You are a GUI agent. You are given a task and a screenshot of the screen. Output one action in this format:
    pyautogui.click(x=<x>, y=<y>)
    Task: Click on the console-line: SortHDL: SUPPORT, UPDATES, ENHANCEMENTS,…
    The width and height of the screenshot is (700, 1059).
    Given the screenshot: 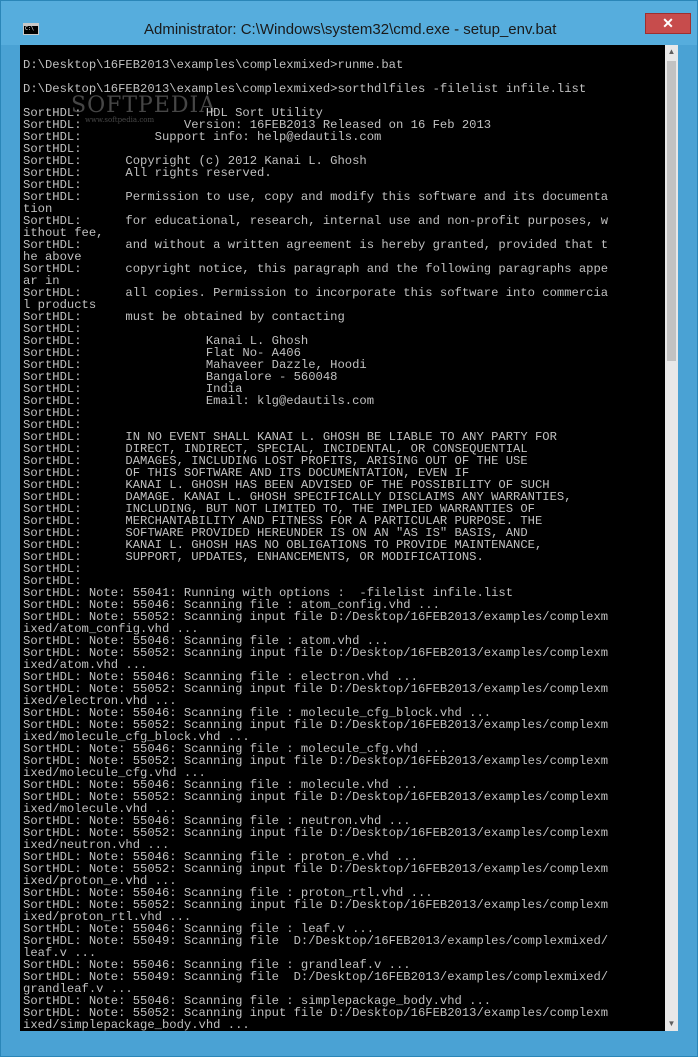 What is the action you would take?
    pyautogui.click(x=253, y=557)
    